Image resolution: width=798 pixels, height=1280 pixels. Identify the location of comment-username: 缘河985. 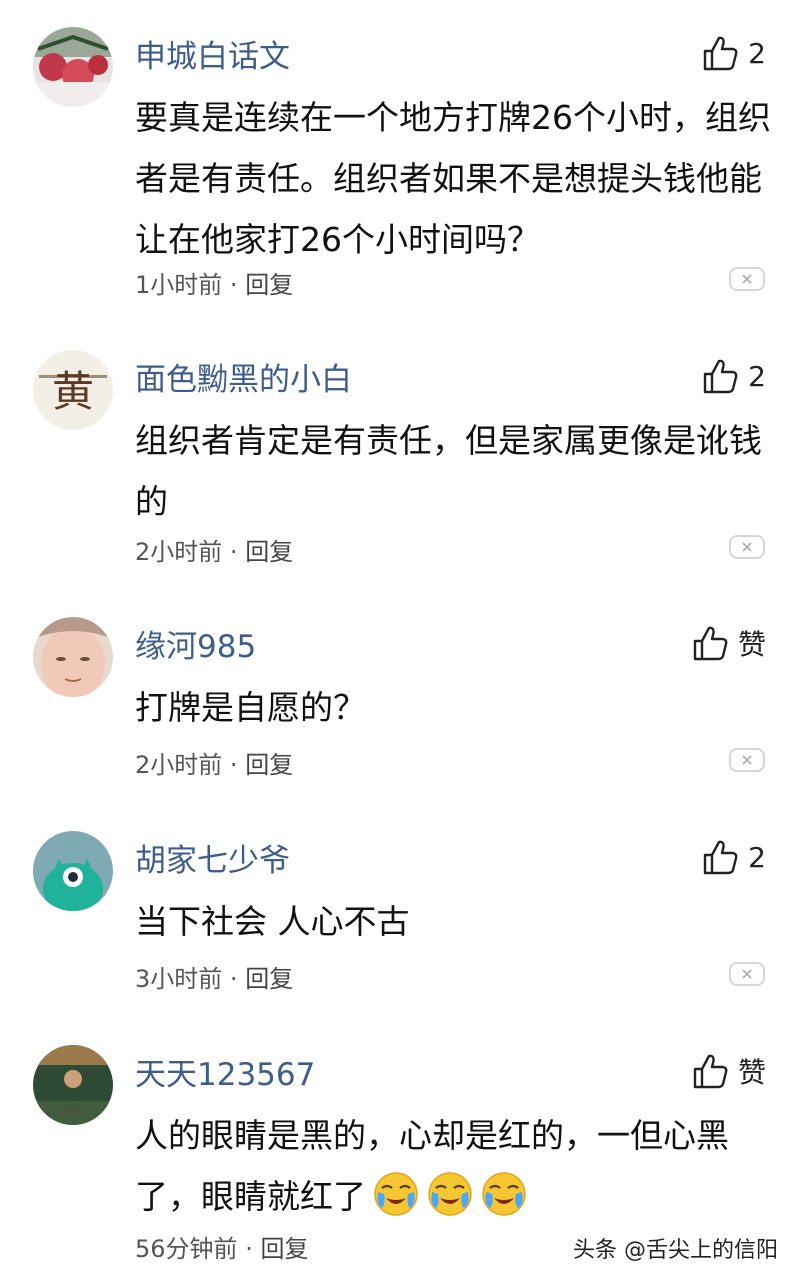
(195, 643).